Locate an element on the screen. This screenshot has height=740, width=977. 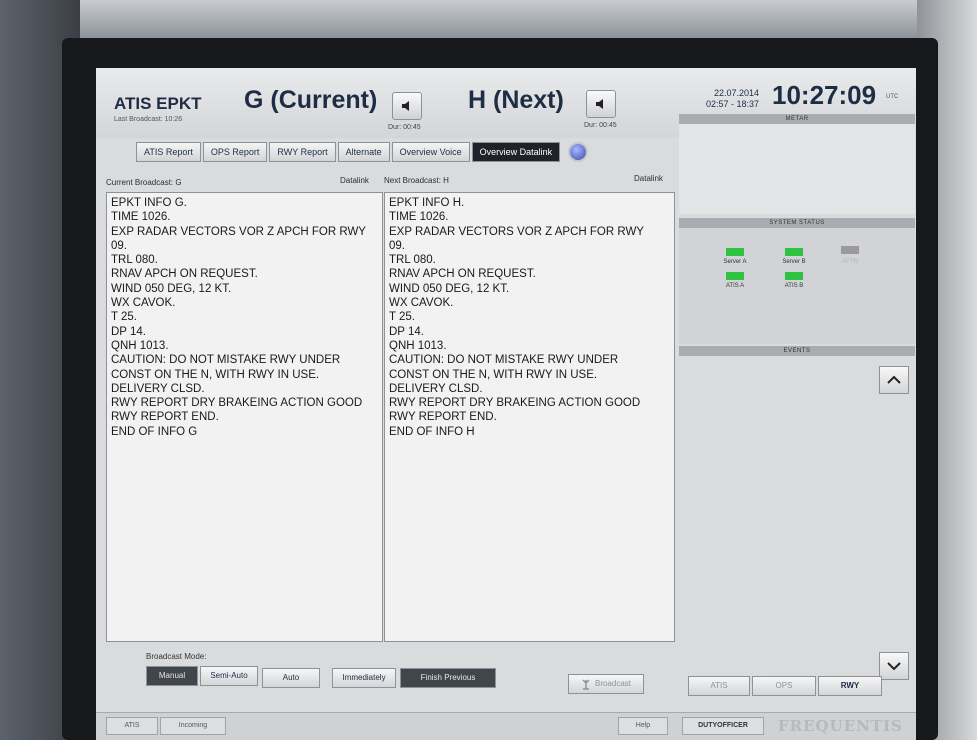
current-broadcast-label: Current Broadcast: G is located at coordinates (144, 182).